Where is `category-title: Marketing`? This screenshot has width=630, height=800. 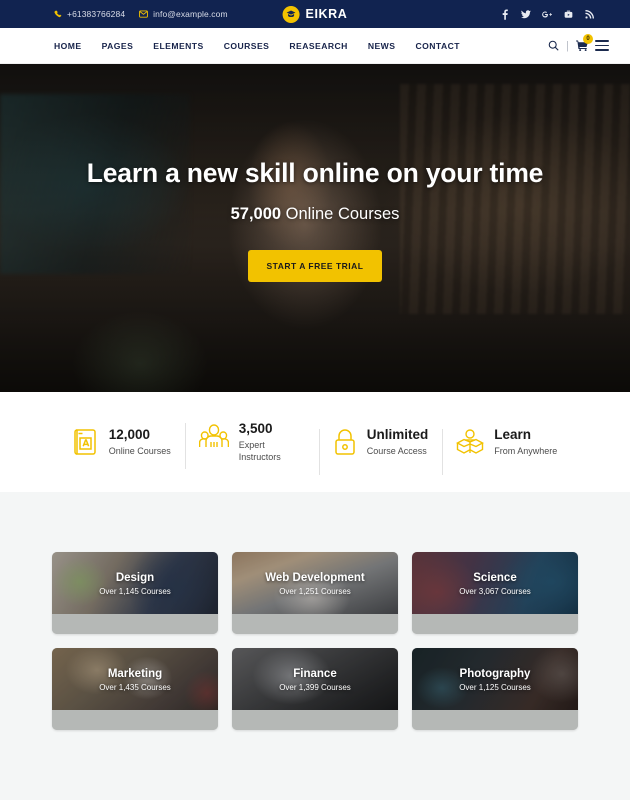
category-title: Marketing is located at coordinates (135, 674).